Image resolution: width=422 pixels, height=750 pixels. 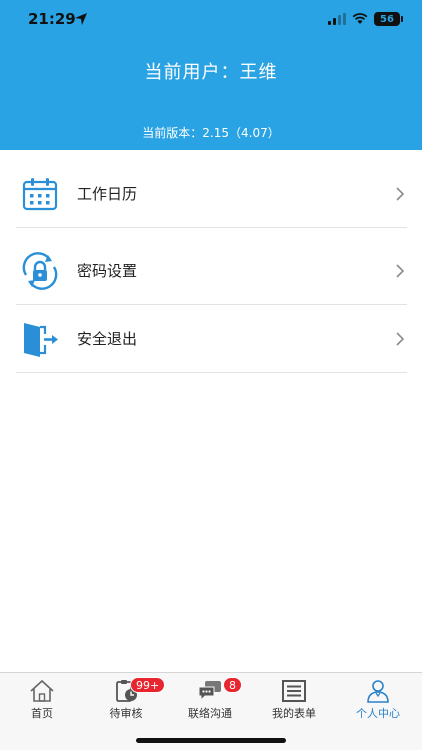 I want to click on version-label: 当前版本：, so click(x=172, y=133).